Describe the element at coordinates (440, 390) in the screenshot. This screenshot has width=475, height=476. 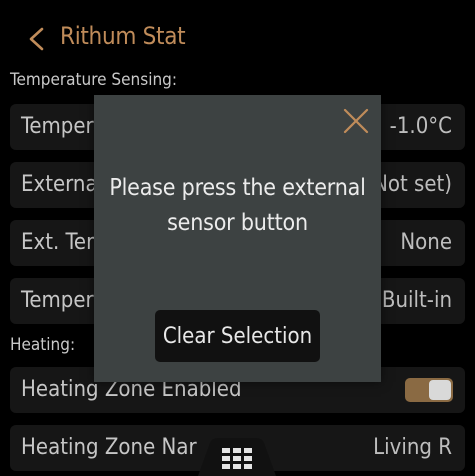
I see `toggle-knob` at that location.